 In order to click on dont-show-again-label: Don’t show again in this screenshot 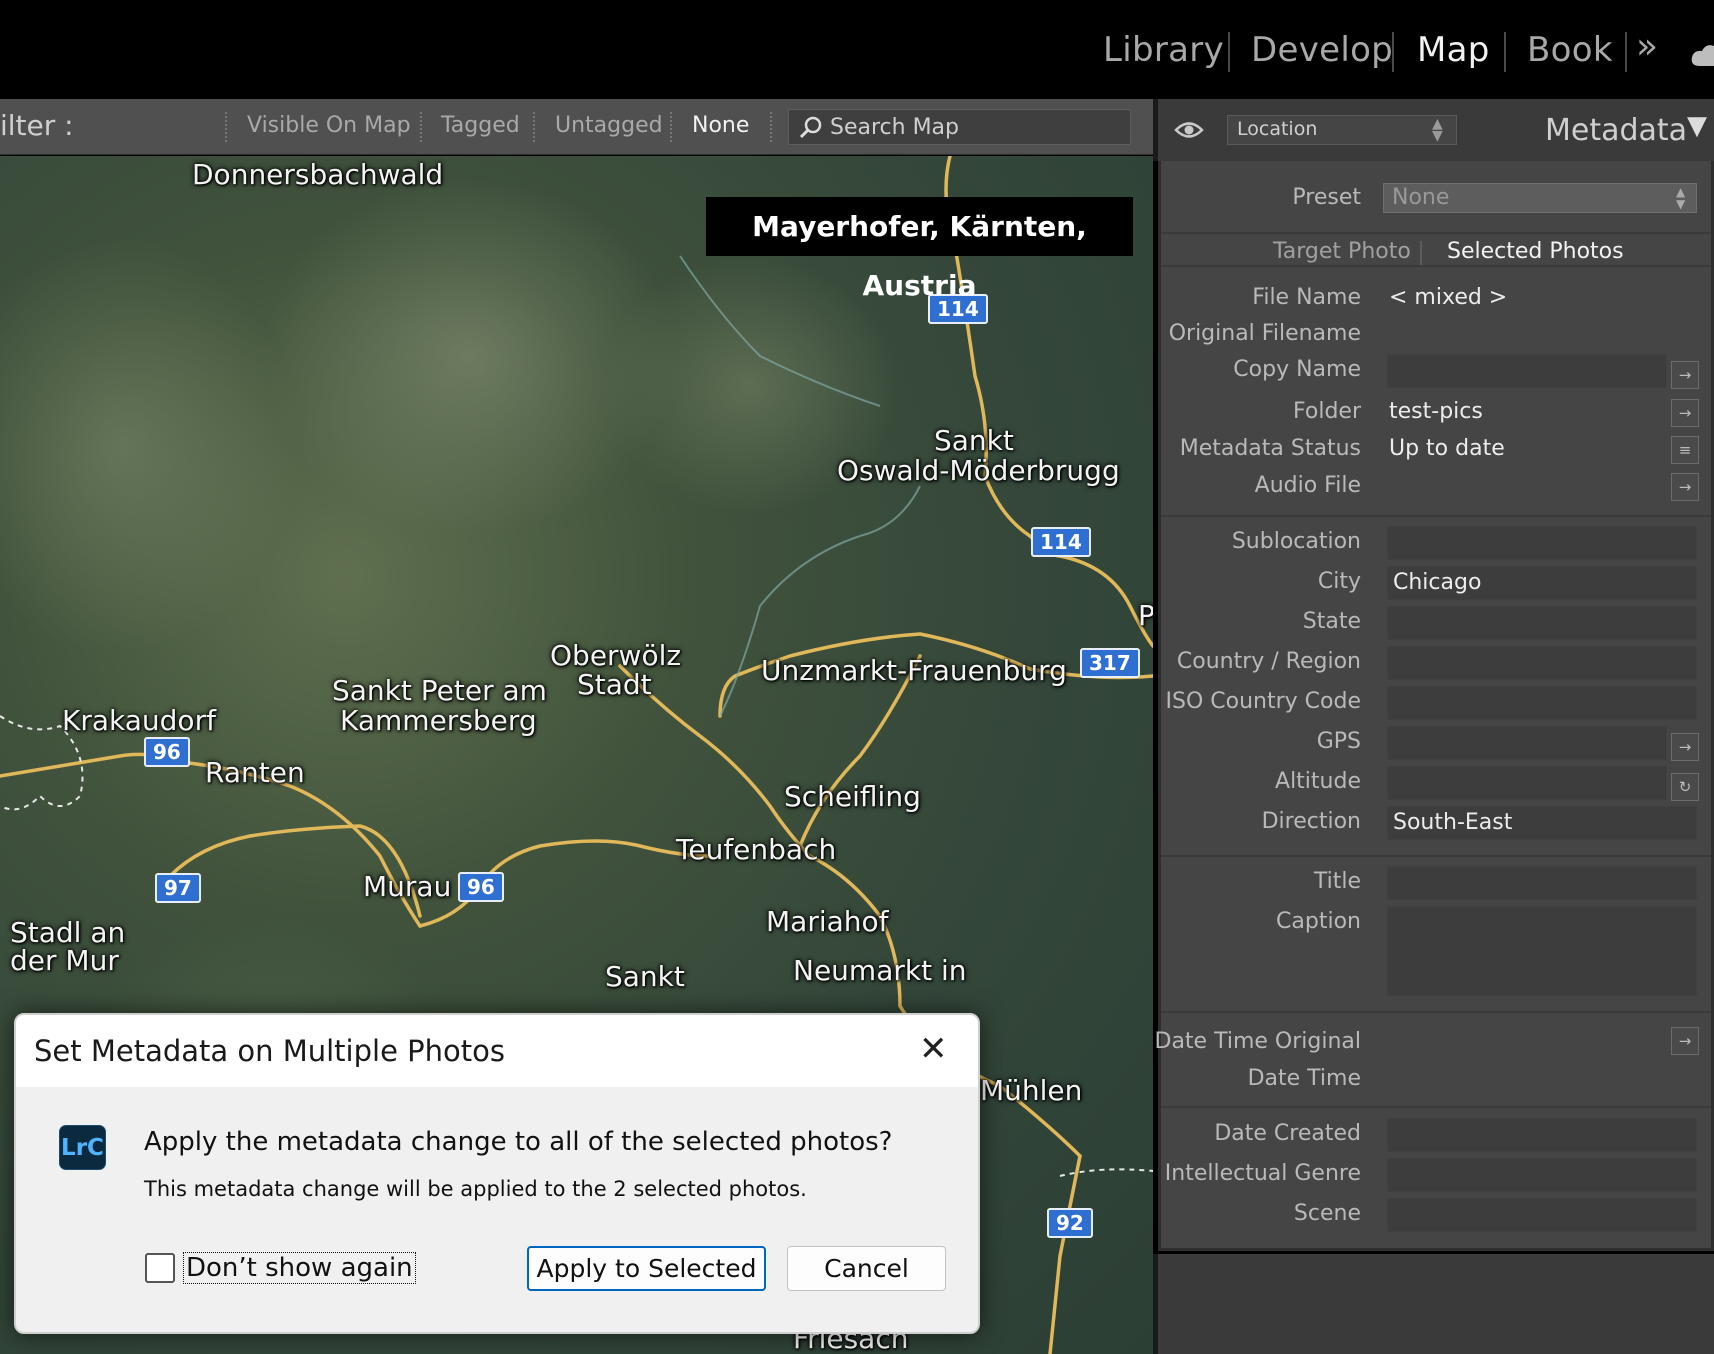, I will do `click(299, 1268)`.